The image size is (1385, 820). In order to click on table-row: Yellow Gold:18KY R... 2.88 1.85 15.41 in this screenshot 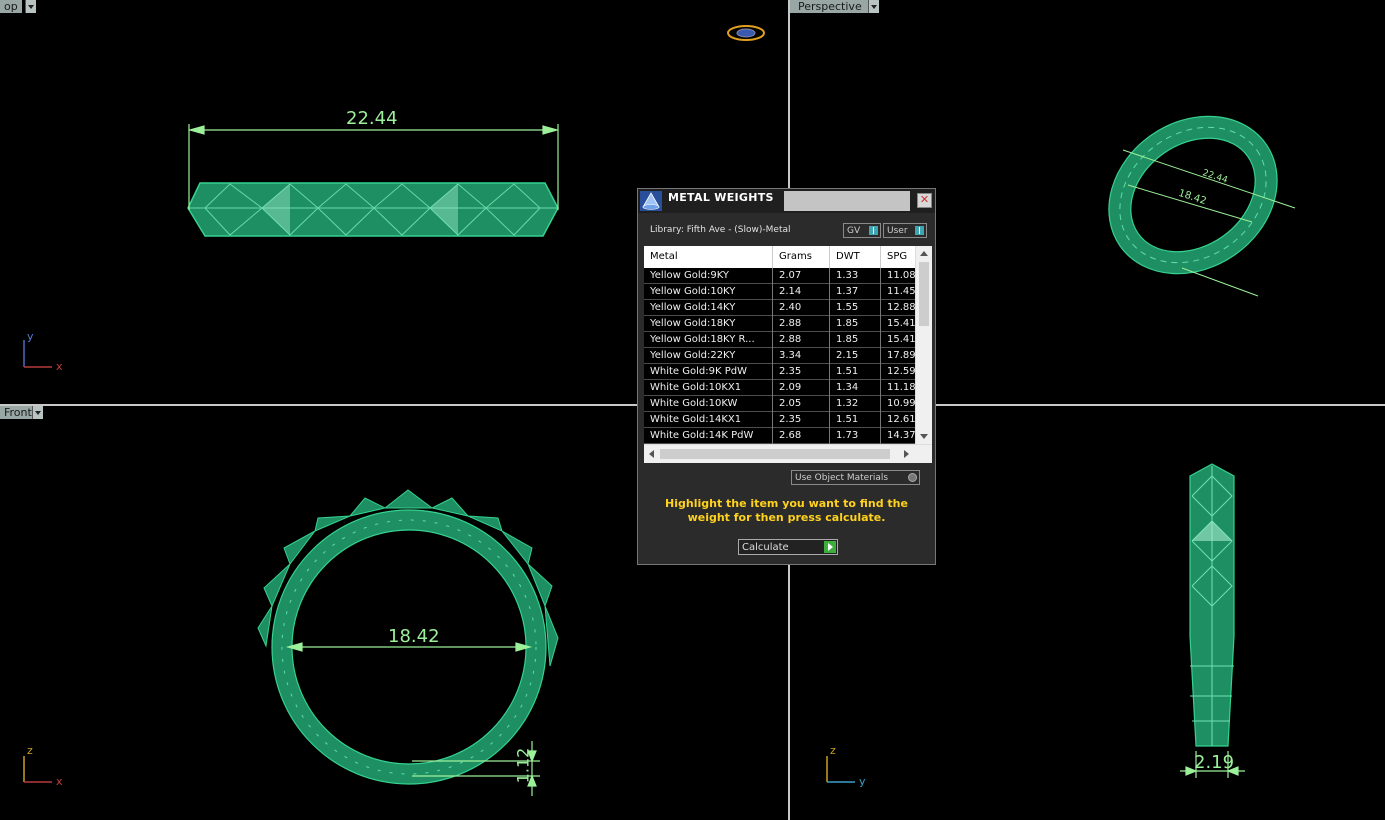, I will do `click(780, 340)`.